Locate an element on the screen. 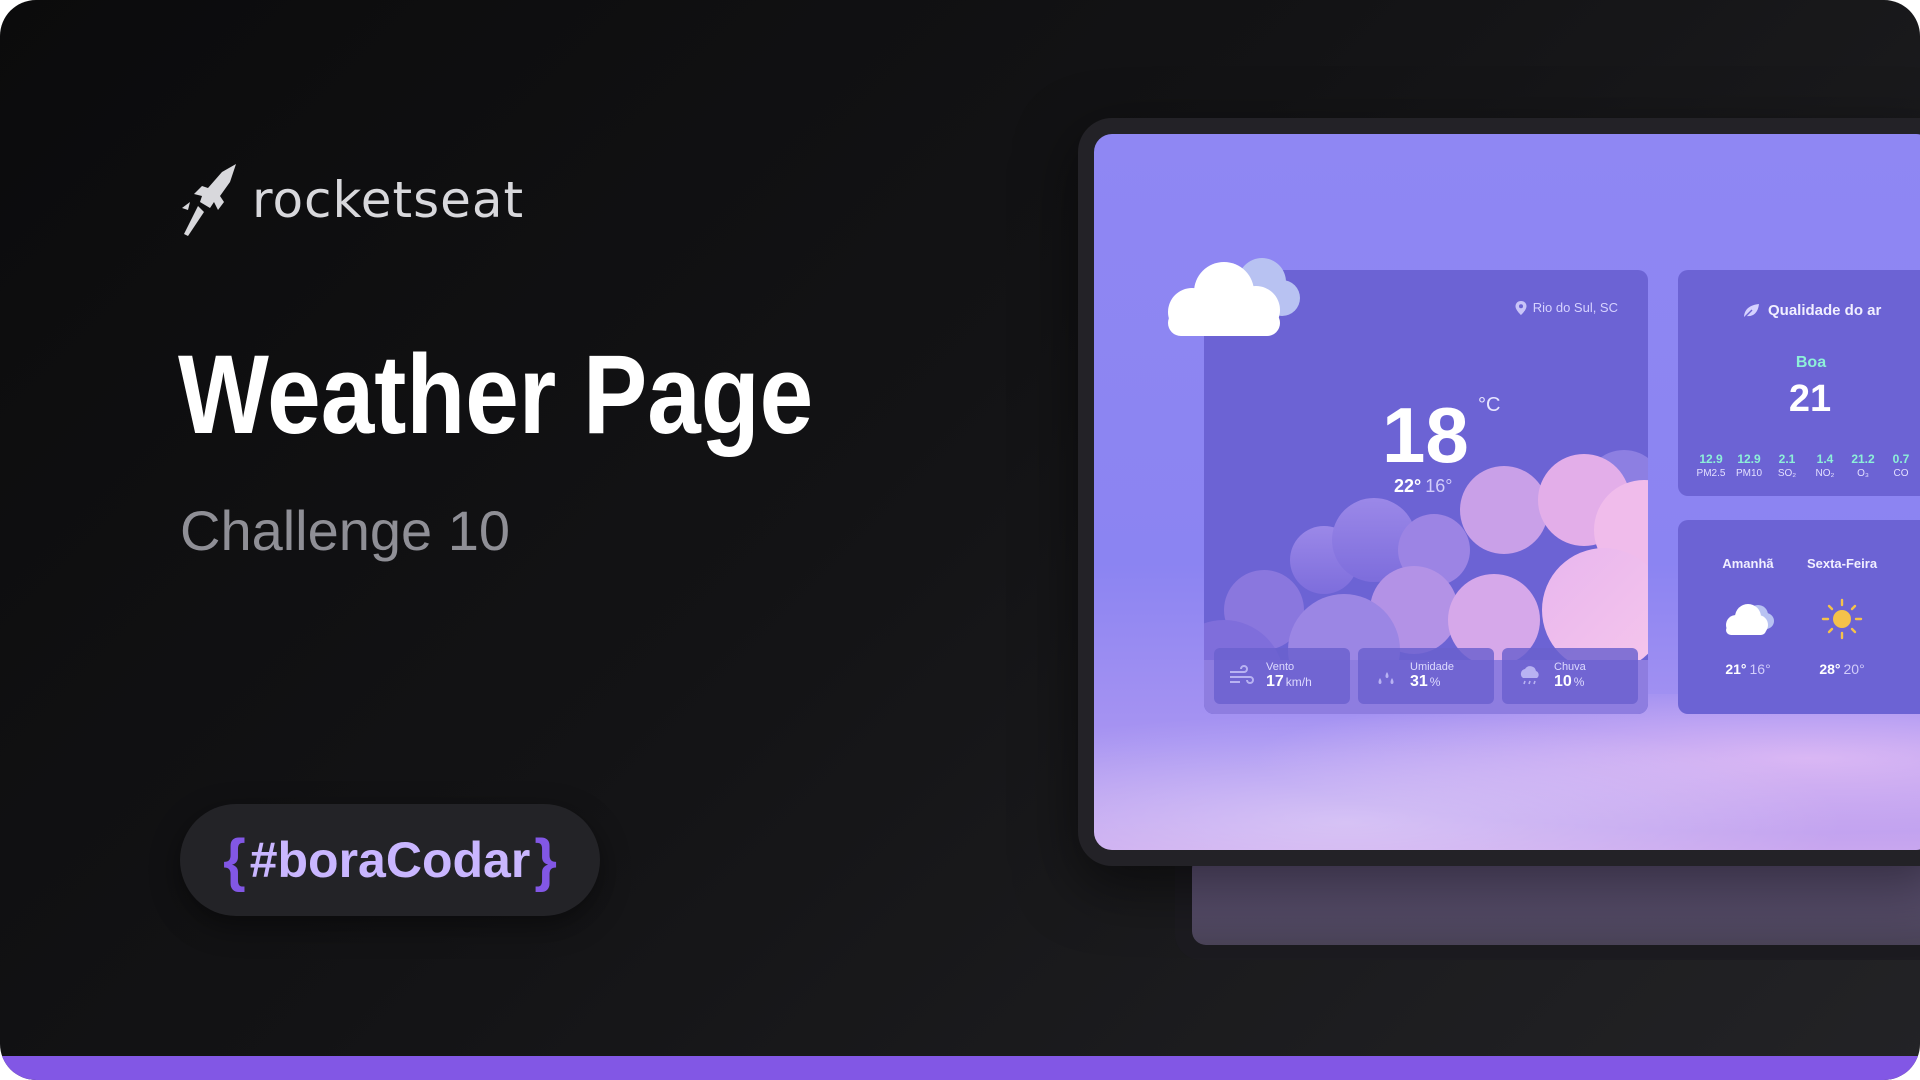 Image resolution: width=1920 pixels, height=1080 pixels. forecast-day: Amanhã 21° 16° is located at coordinates (1748, 616).